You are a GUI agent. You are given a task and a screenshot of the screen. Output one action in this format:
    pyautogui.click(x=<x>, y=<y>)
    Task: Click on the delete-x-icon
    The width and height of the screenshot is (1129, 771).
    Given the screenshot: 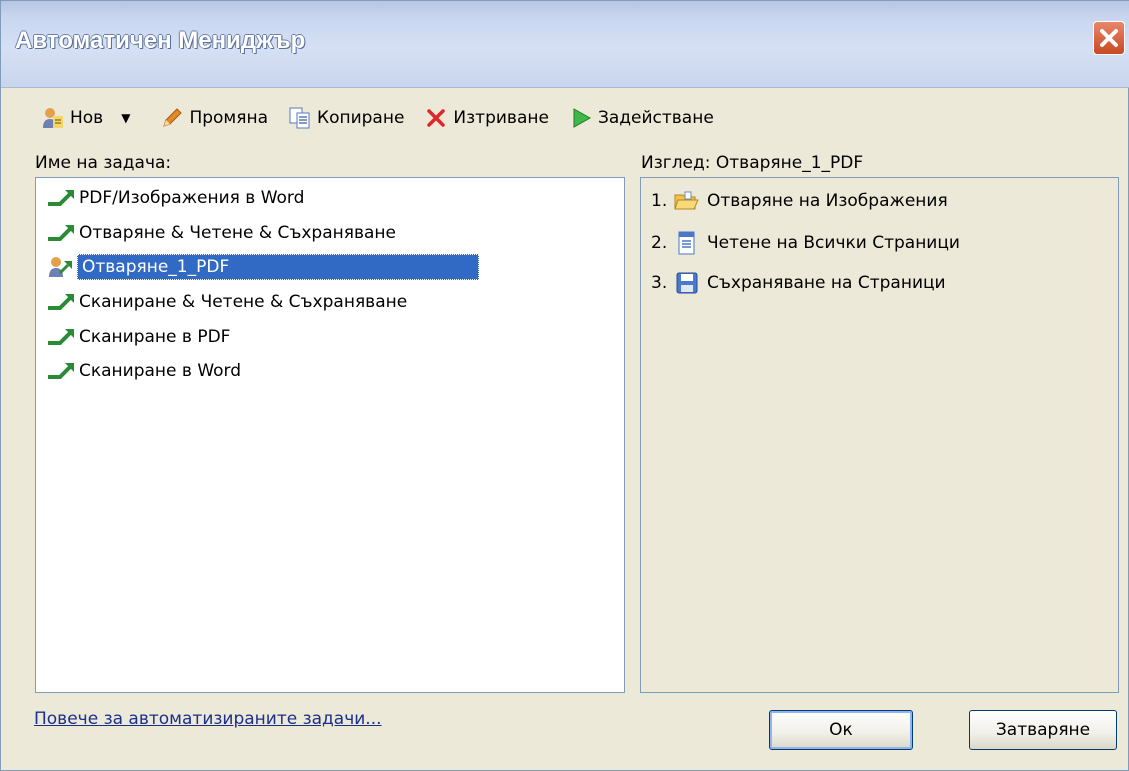 What is the action you would take?
    pyautogui.click(x=436, y=118)
    